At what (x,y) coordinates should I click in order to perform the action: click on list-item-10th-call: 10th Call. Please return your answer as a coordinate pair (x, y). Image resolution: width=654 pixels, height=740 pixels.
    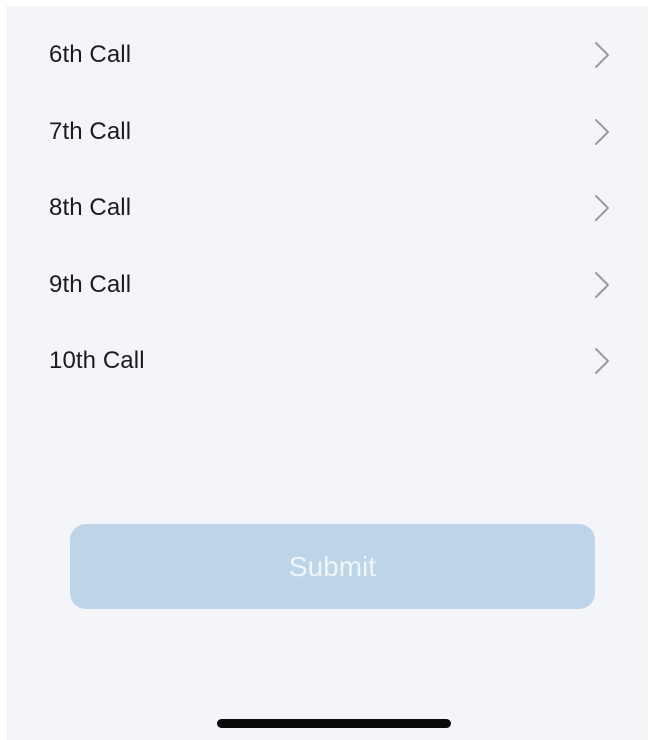
    Looking at the image, I should click on (327, 368).